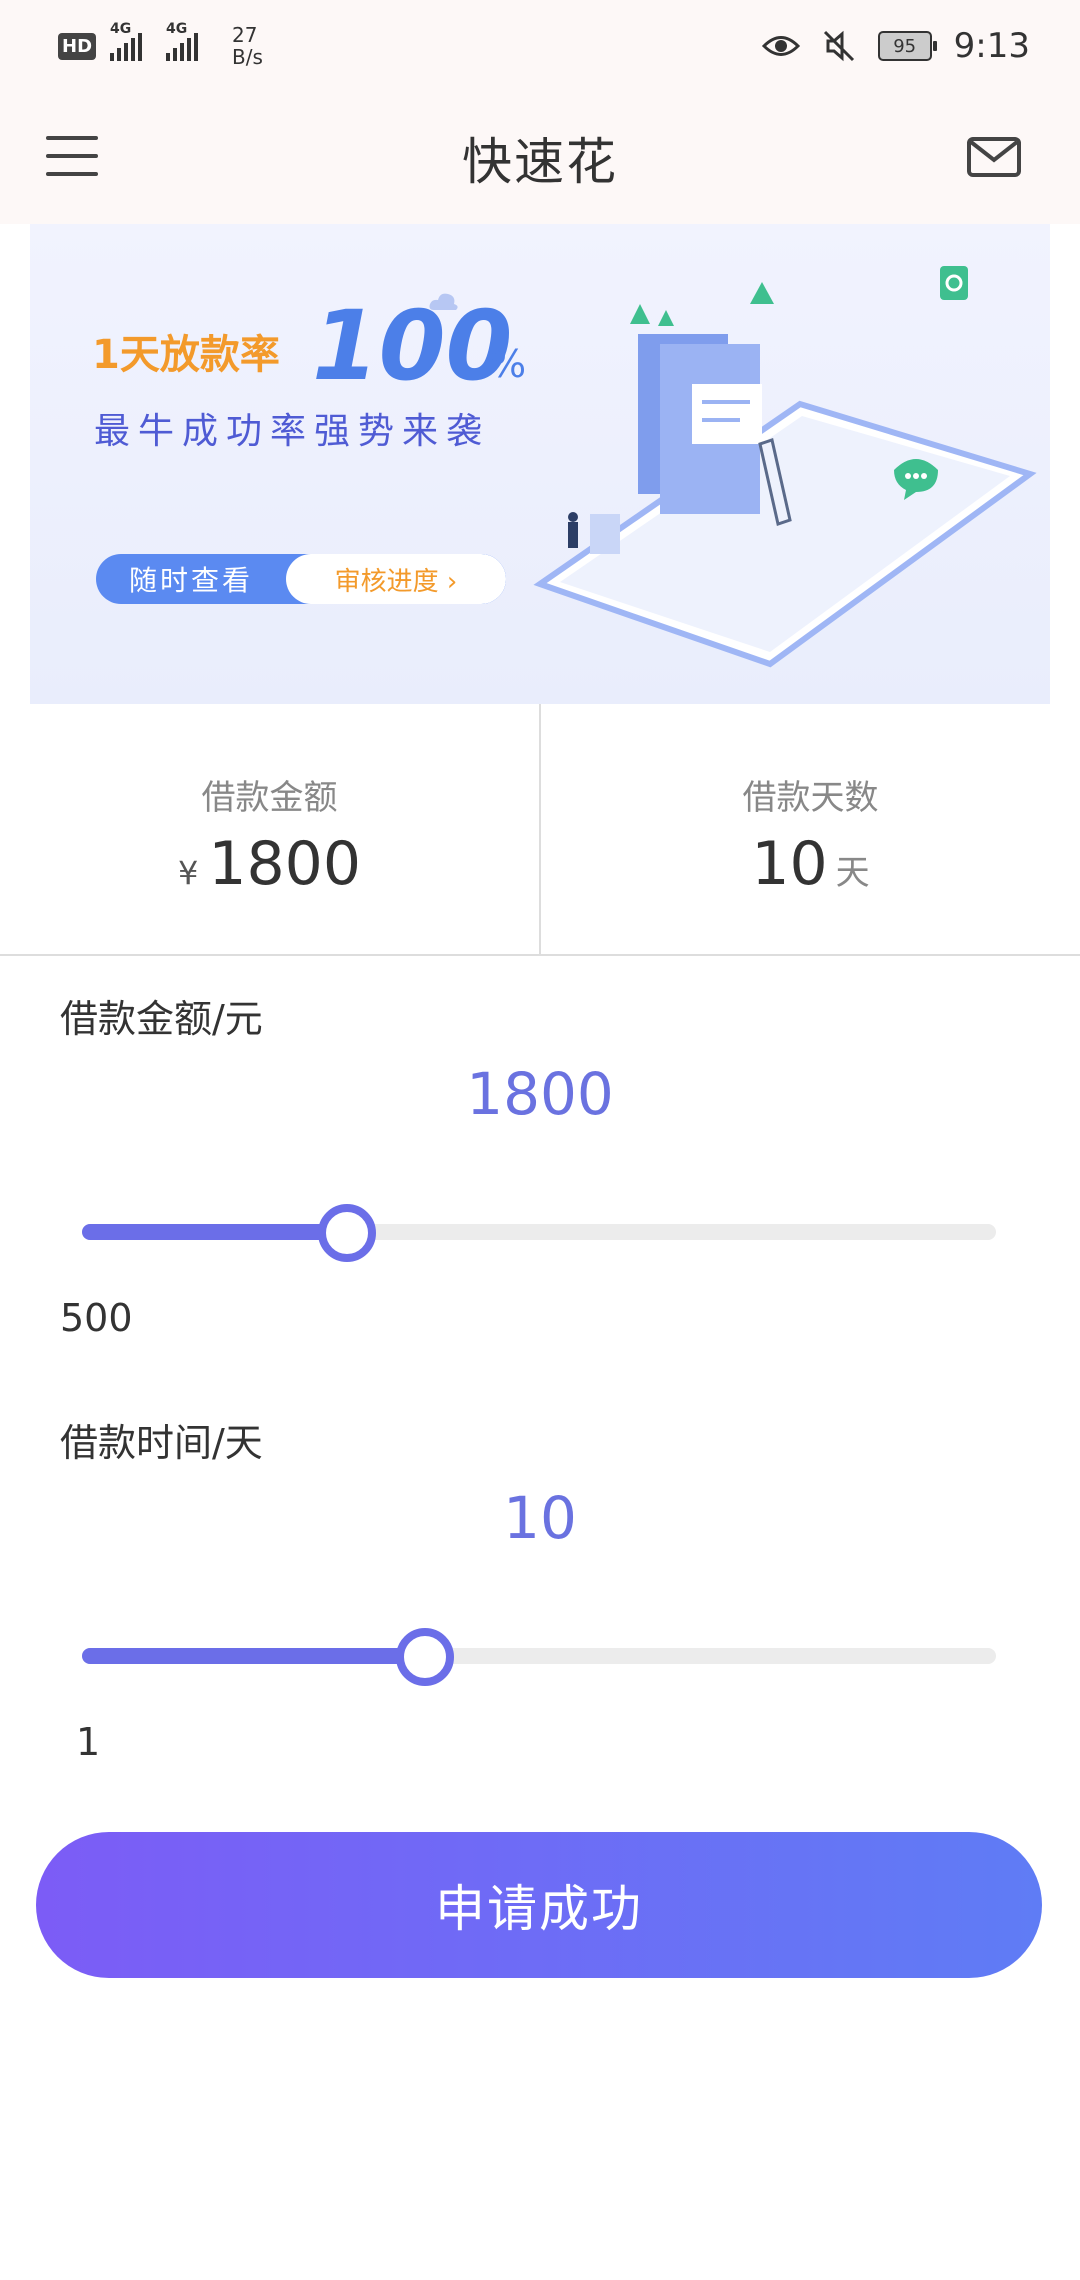 The height and width of the screenshot is (2280, 1080). What do you see at coordinates (161, 1443) in the screenshot?
I see `days-slider-label: 借款时间/天` at bounding box center [161, 1443].